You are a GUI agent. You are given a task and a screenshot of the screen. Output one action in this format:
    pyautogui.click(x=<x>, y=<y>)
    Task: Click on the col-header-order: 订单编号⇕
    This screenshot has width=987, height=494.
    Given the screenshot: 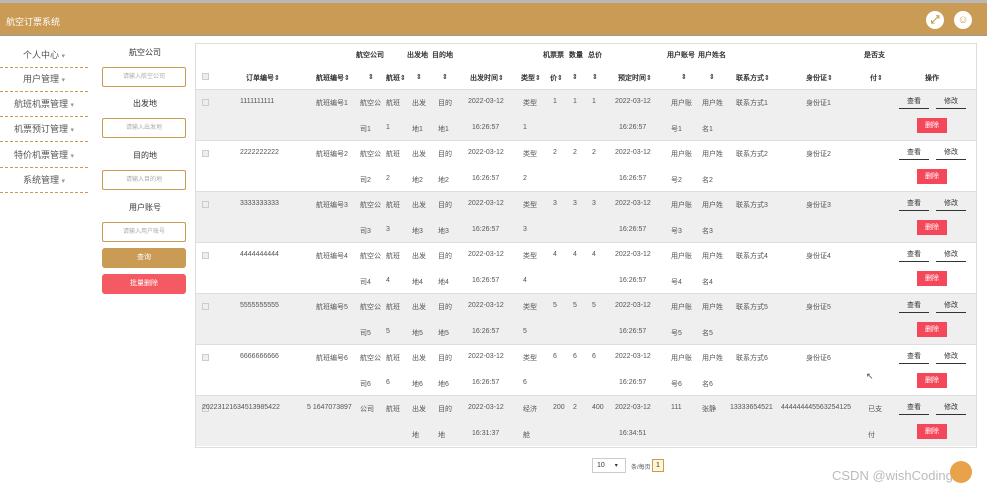 What is the action you would take?
    pyautogui.click(x=263, y=78)
    